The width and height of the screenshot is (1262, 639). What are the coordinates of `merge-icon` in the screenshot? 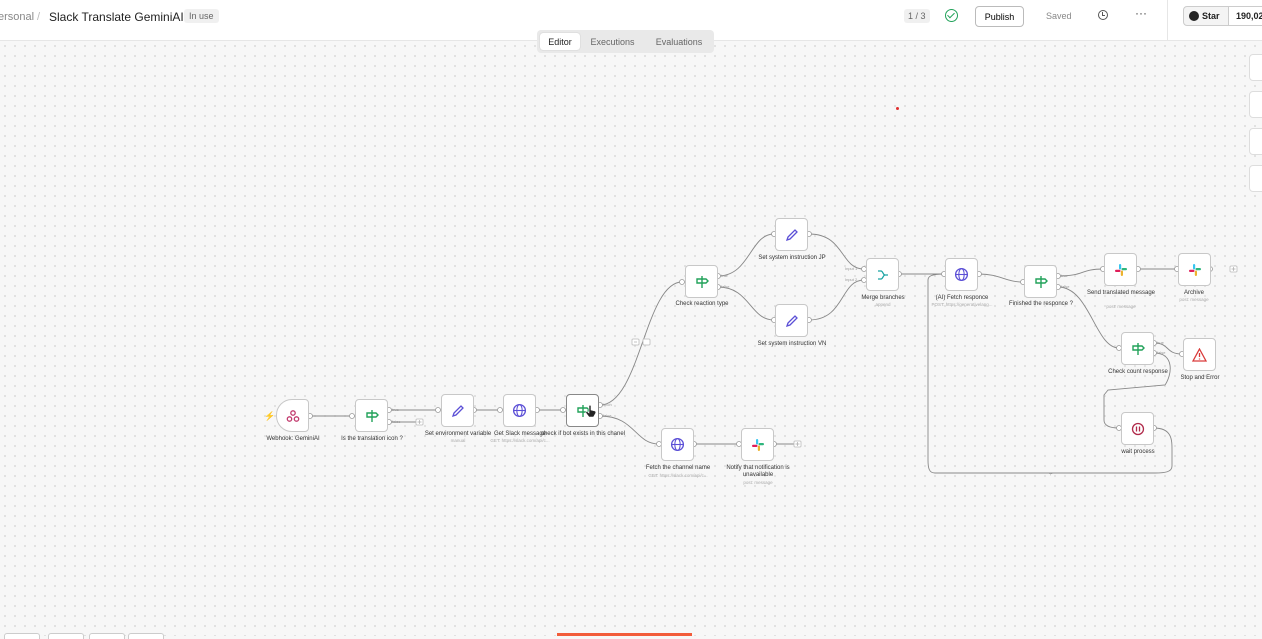 It's located at (882, 274).